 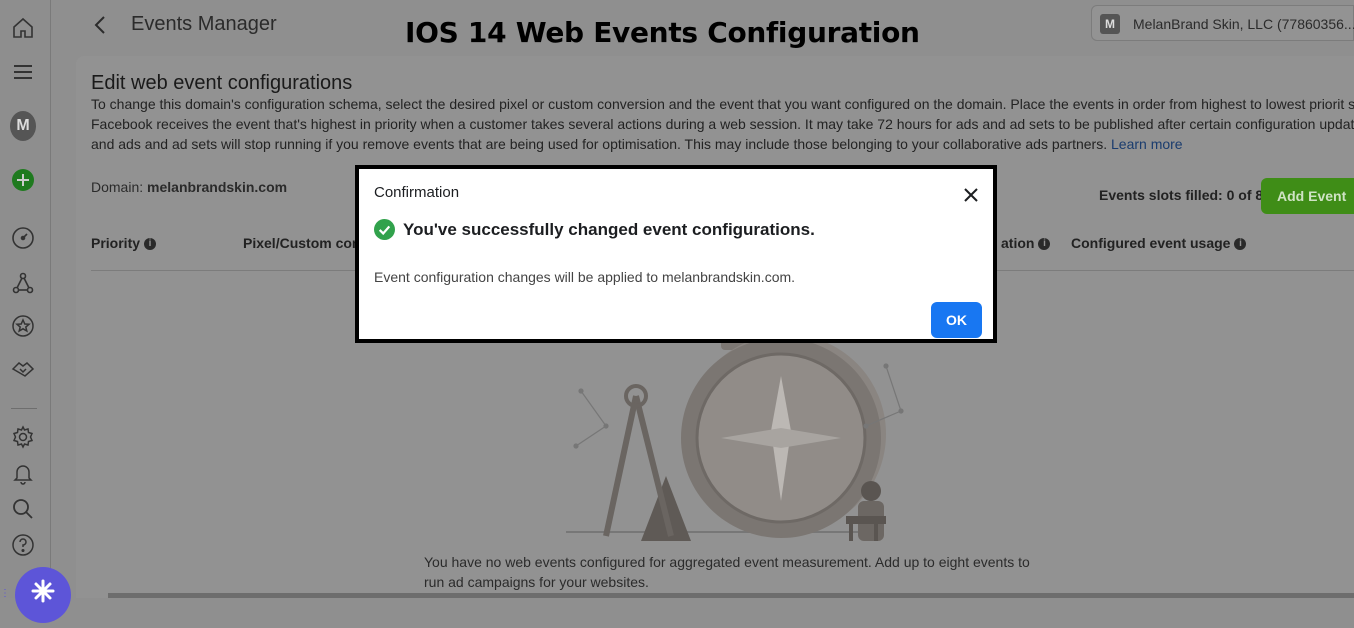 I want to click on back-arrow-icon, so click(x=101, y=25).